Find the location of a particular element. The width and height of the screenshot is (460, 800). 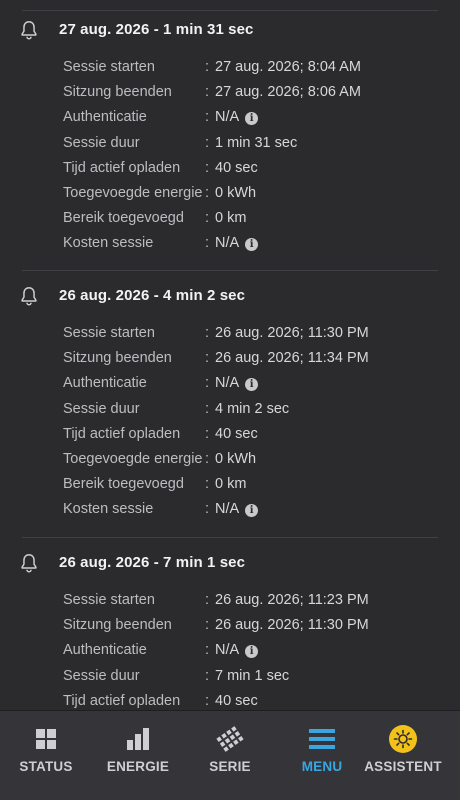

detail-value-text: 0 kWh is located at coordinates (236, 193).